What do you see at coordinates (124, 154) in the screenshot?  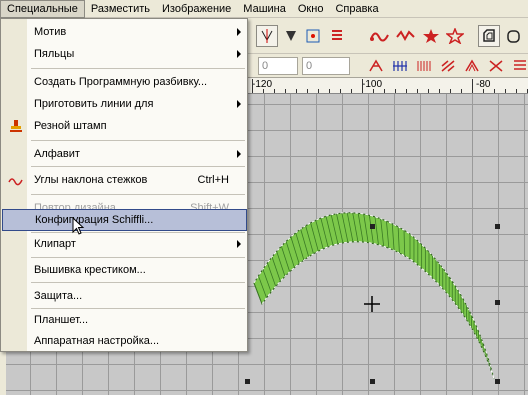 I see `menu-item-alphabet: Алфавит` at bounding box center [124, 154].